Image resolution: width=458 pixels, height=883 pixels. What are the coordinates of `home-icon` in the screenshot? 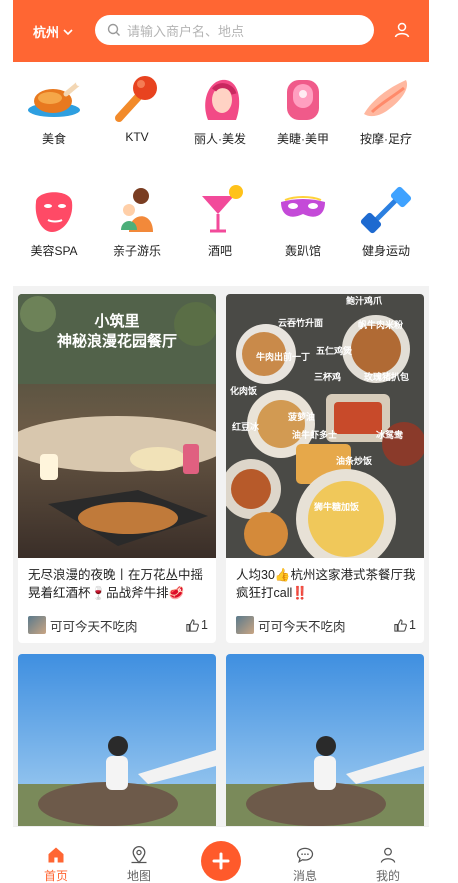 It's located at (56, 855).